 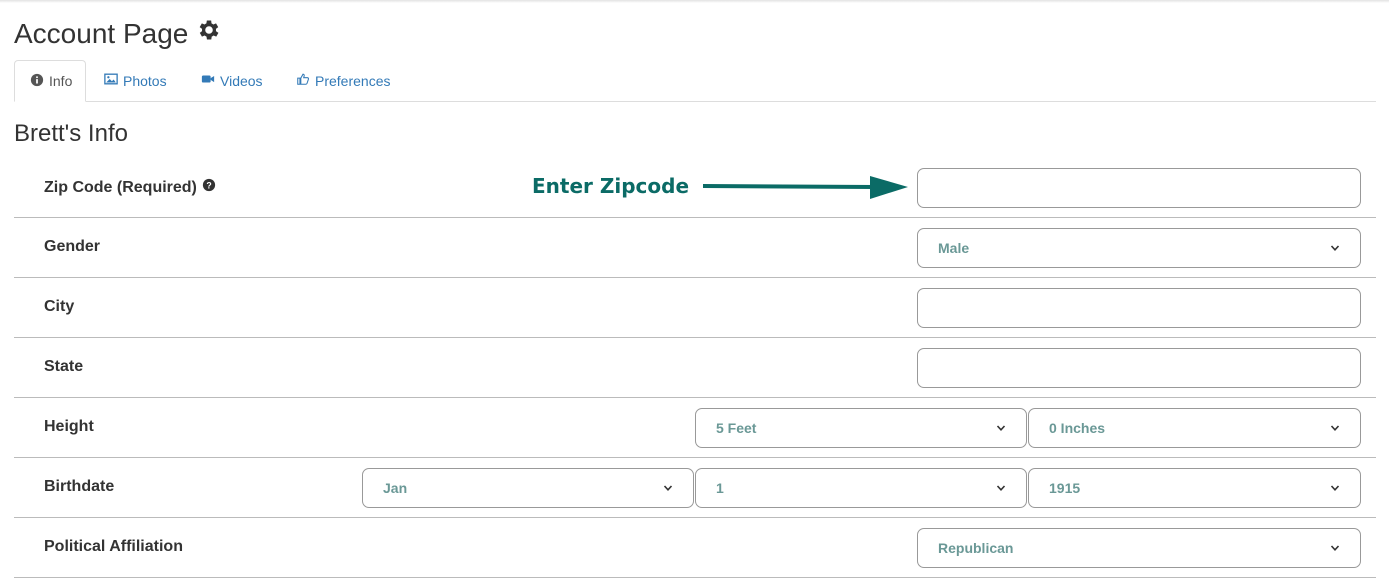 I want to click on birth-year-select: 1915, so click(x=1194, y=488).